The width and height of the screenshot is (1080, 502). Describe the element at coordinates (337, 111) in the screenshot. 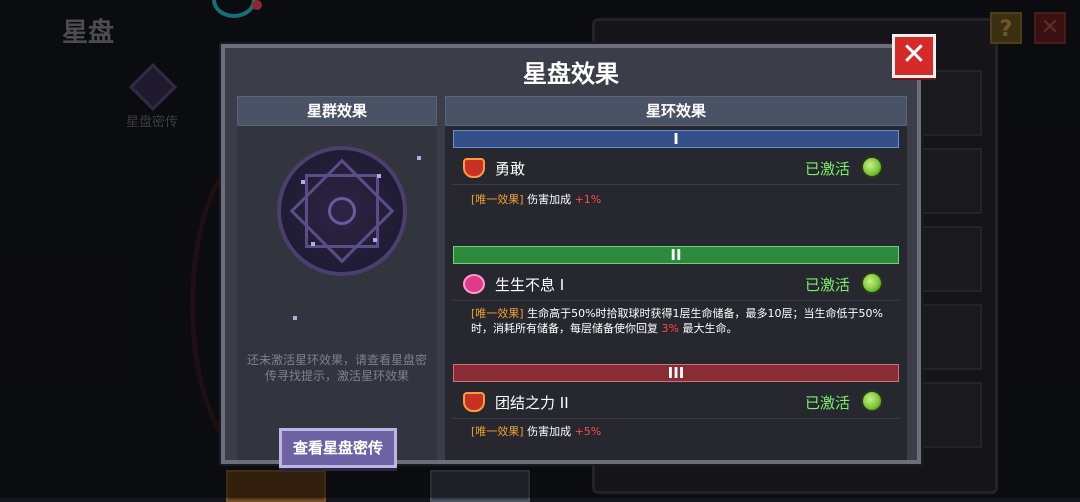

I see `constellation-effects-header: 星群效果` at that location.